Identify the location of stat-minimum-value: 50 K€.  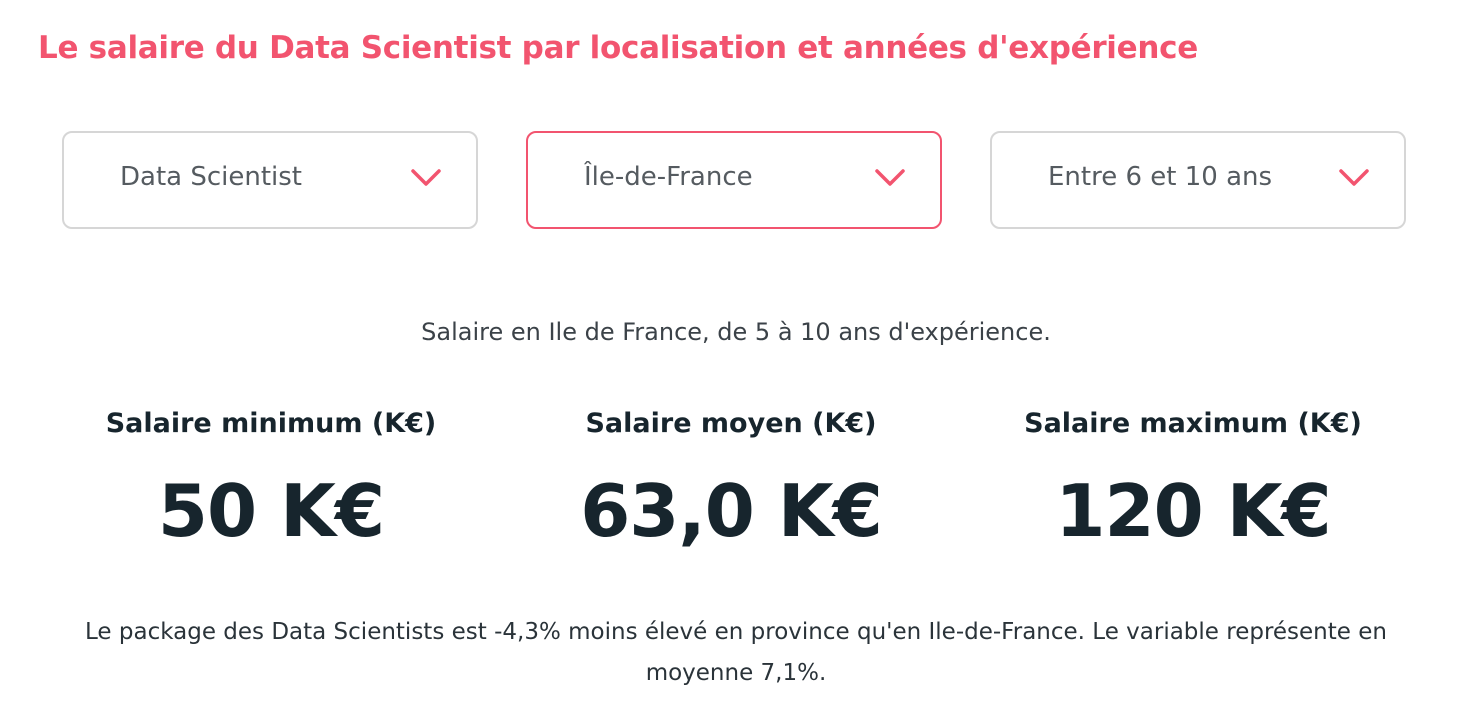
(271, 511).